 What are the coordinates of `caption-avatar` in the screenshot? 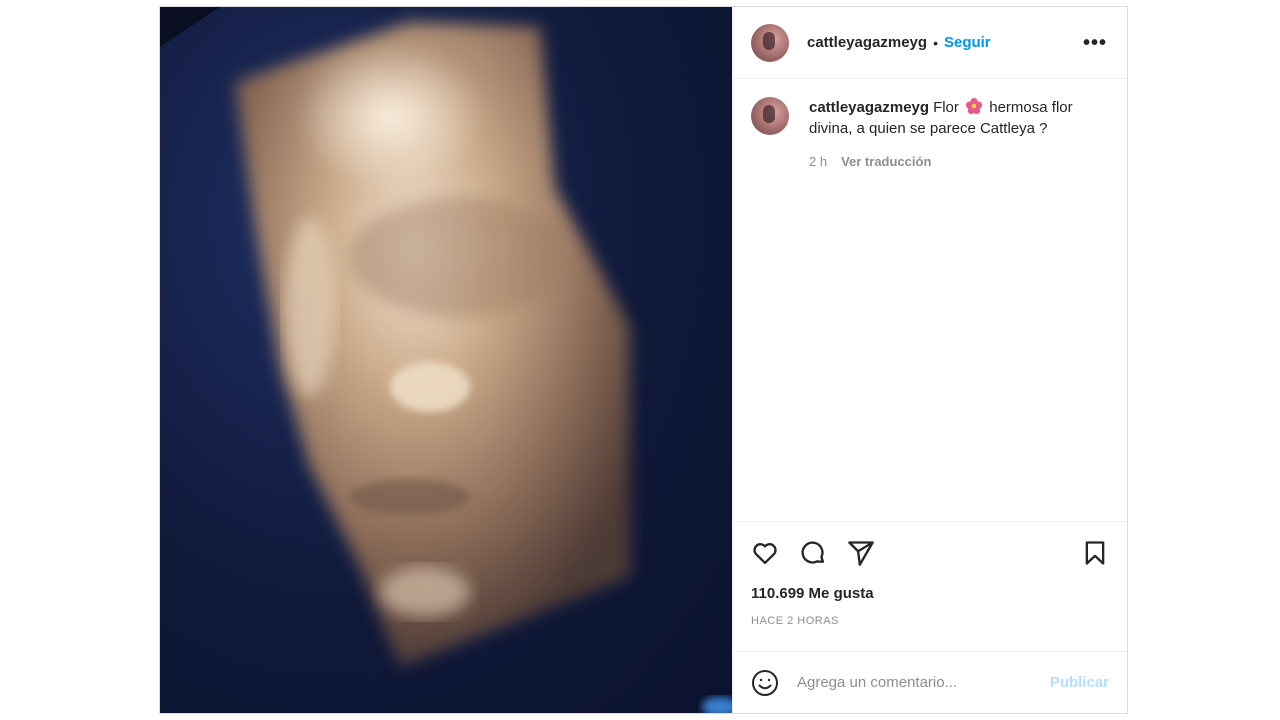 It's located at (770, 116).